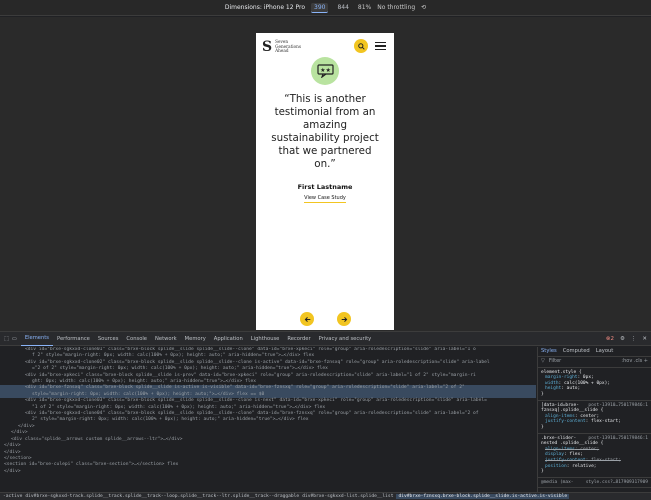  Describe the element at coordinates (325, 199) in the screenshot. I see `view-case-study-link: View Case Study` at that location.